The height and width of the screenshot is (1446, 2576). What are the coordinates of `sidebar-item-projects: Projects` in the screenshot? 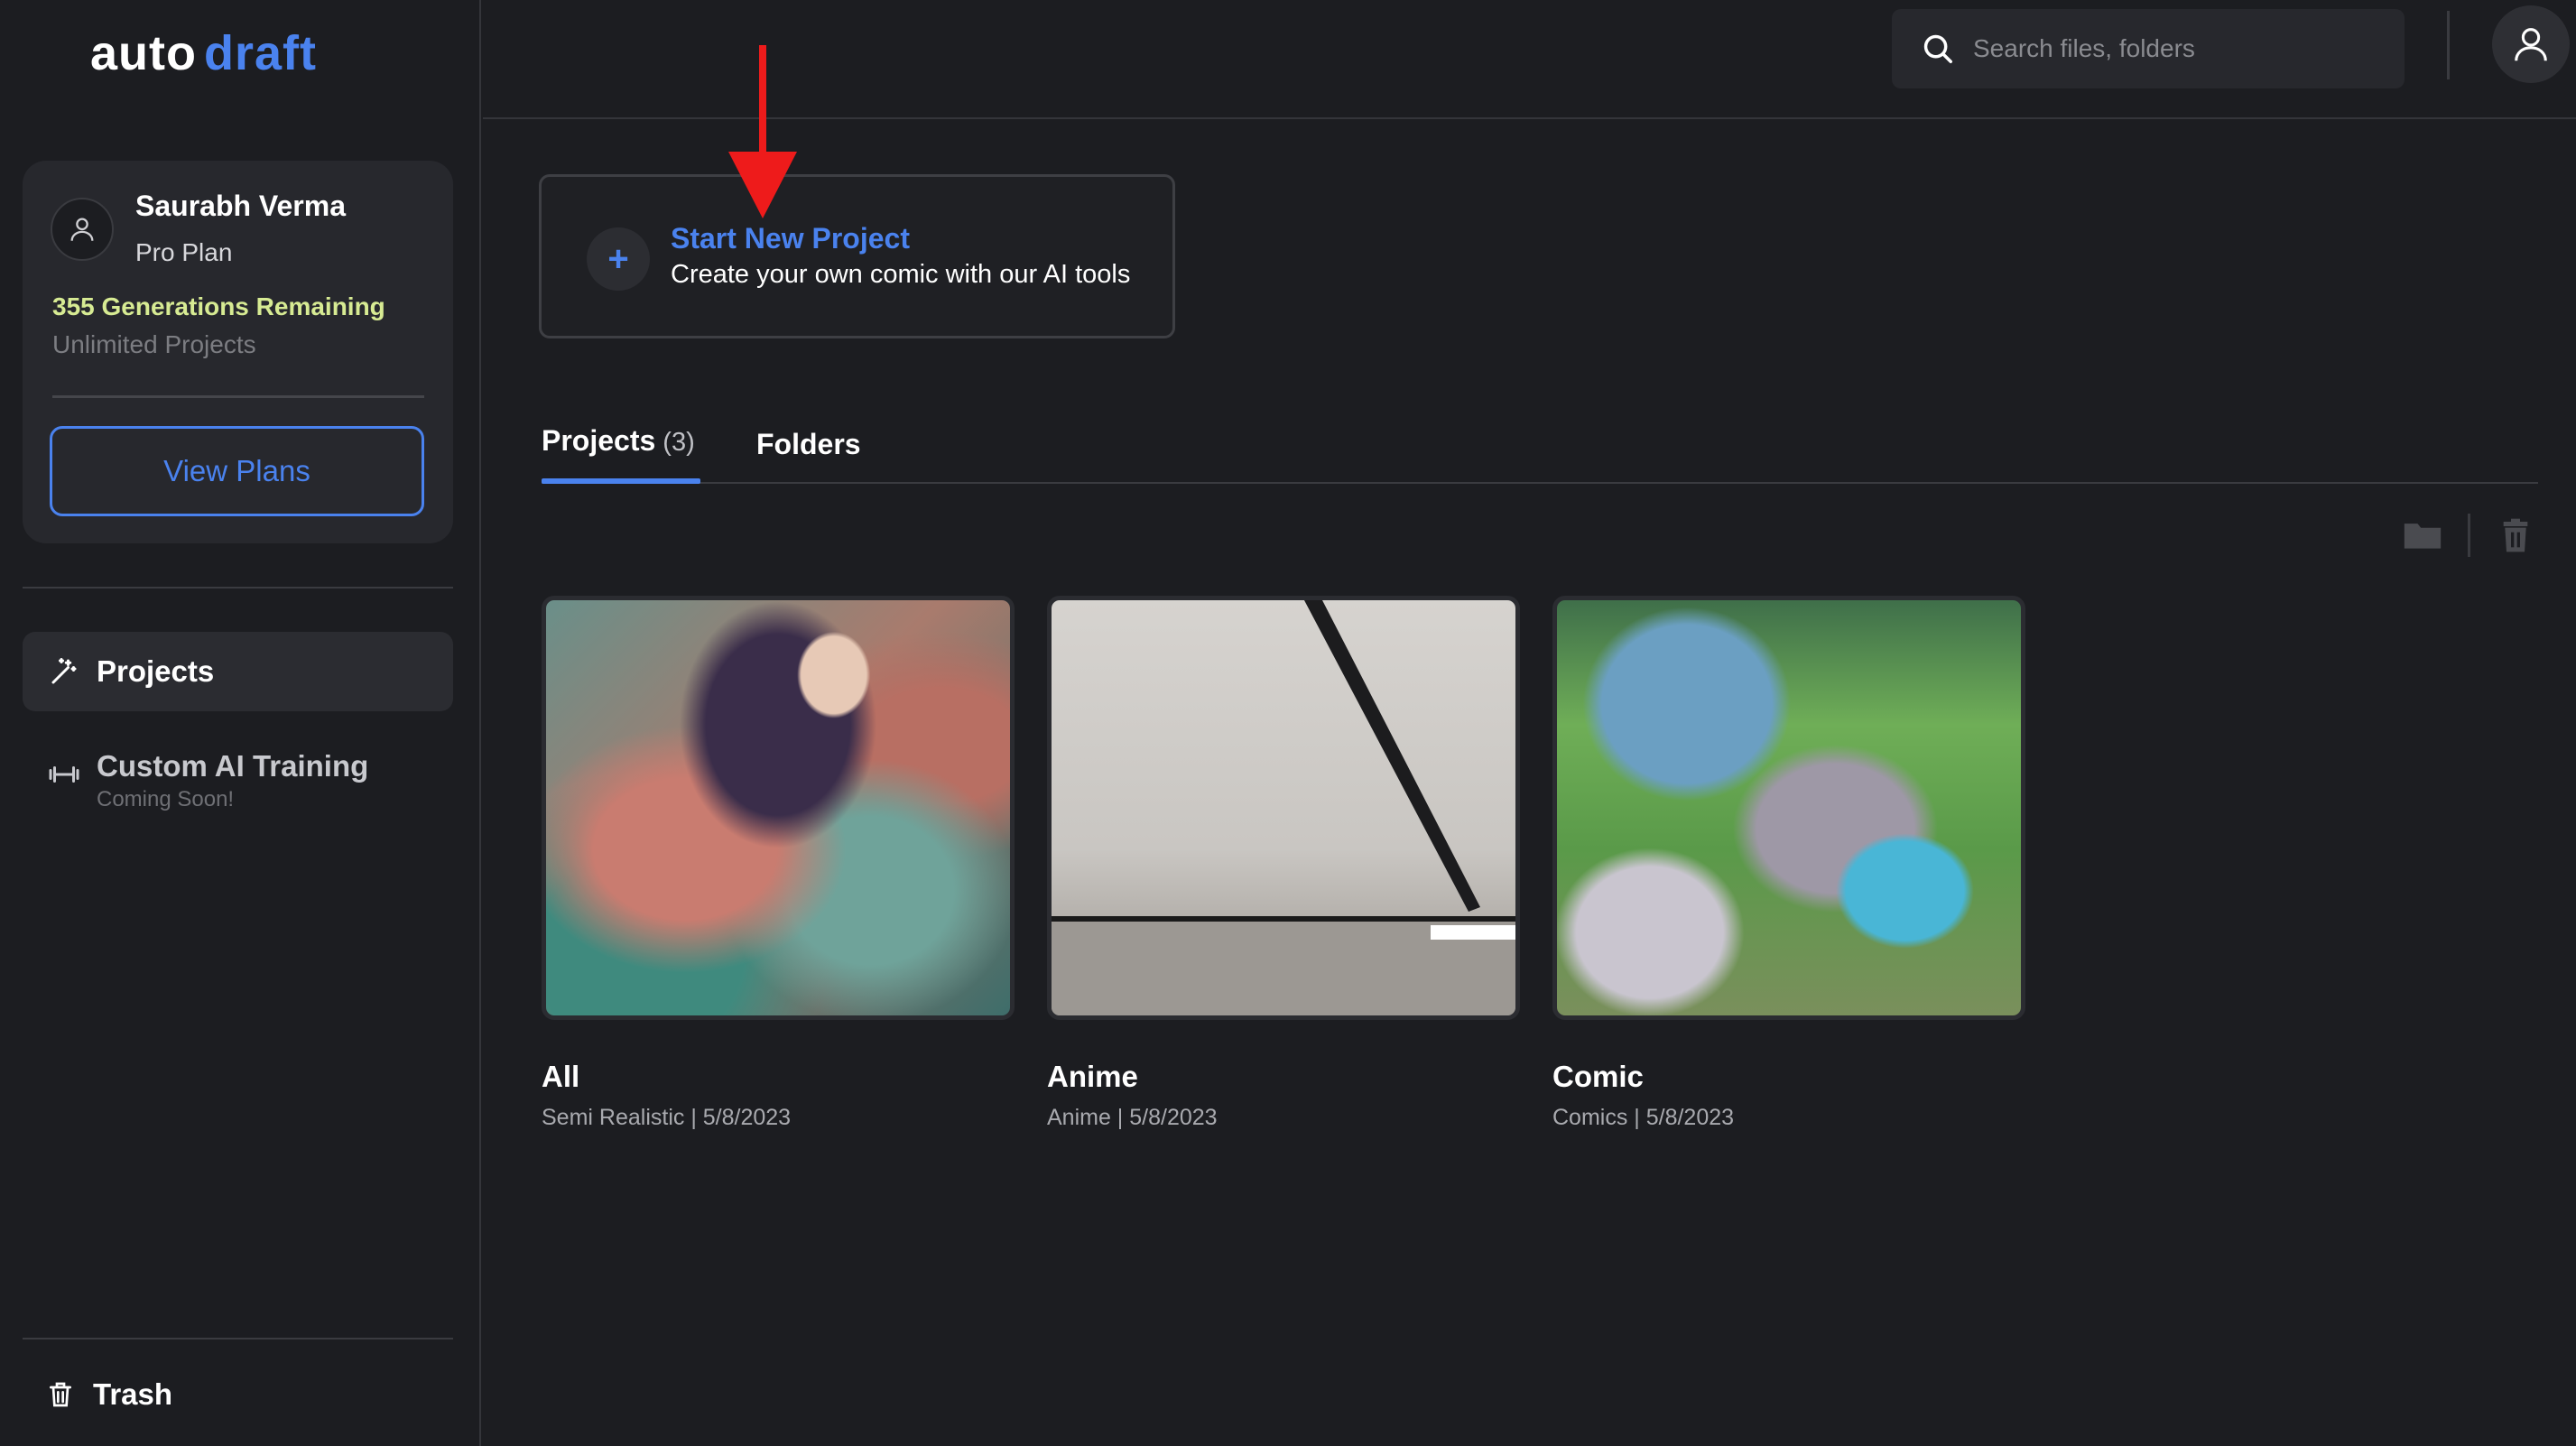 It's located at (238, 672).